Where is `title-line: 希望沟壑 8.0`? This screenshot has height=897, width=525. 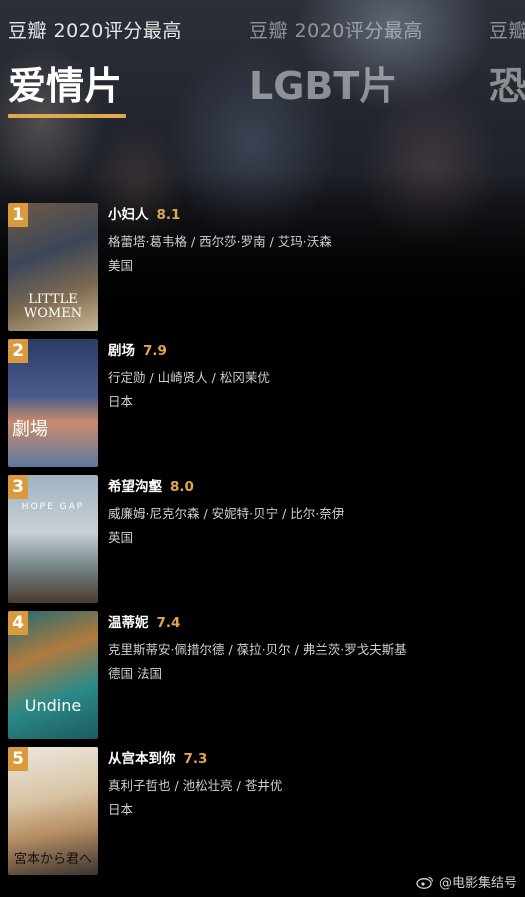
title-line: 希望沟壑 8.0 is located at coordinates (313, 485).